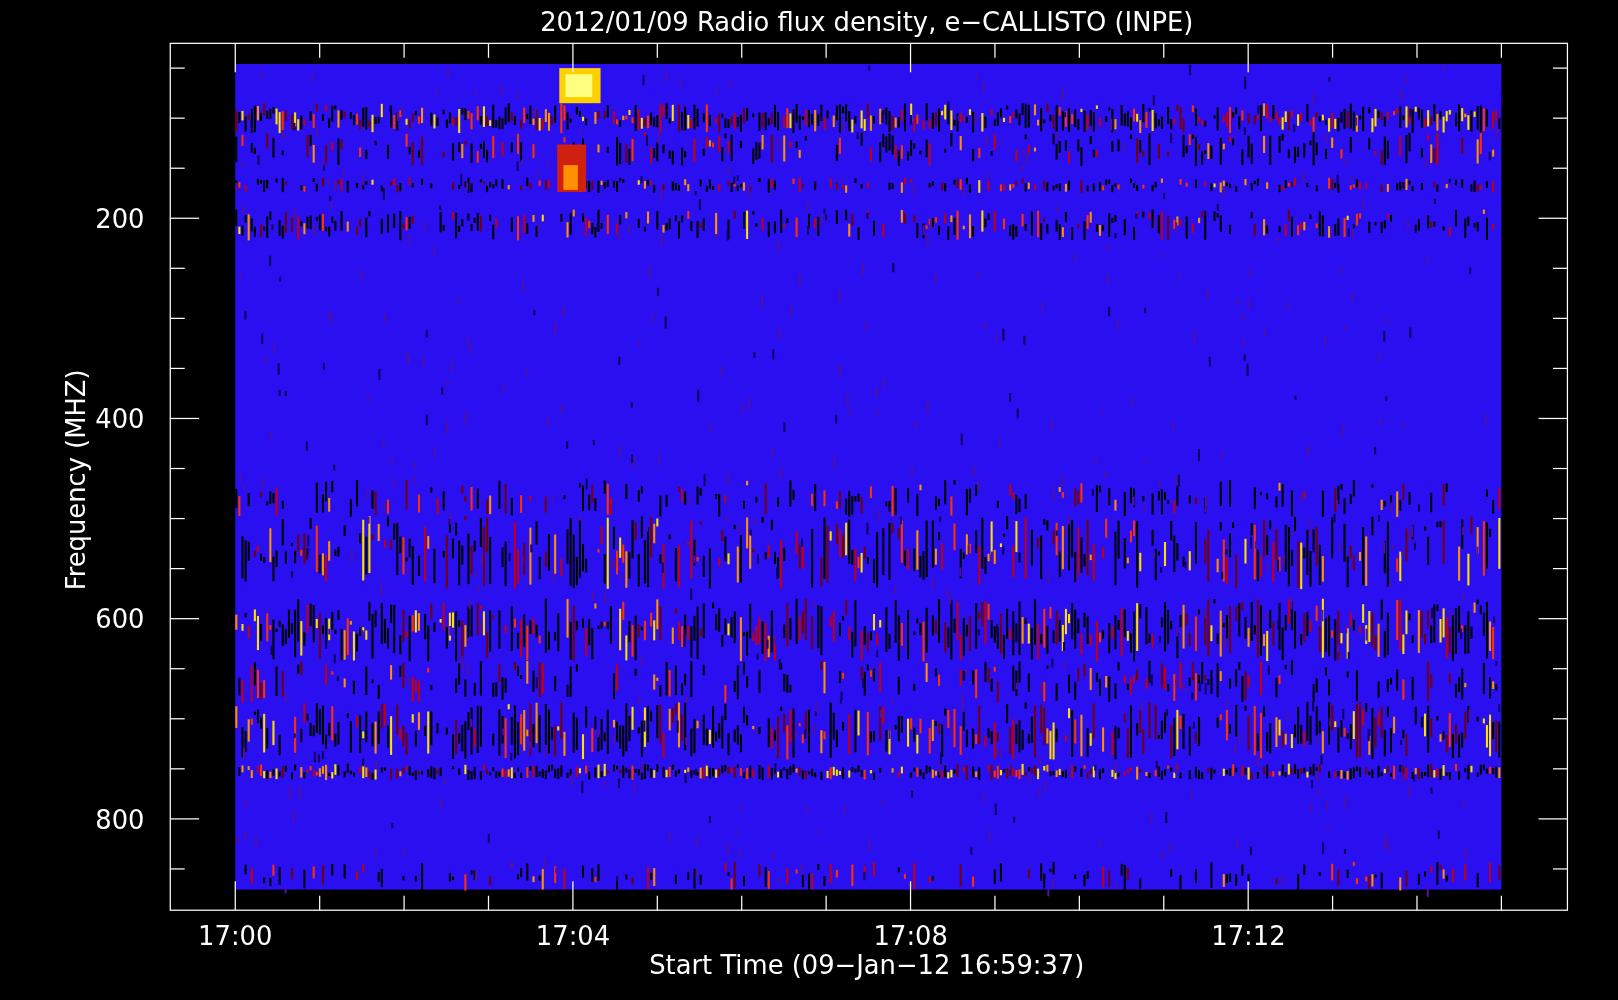 The width and height of the screenshot is (1618, 1000). Describe the element at coordinates (910, 936) in the screenshot. I see `x-tick-label: 17:08` at that location.